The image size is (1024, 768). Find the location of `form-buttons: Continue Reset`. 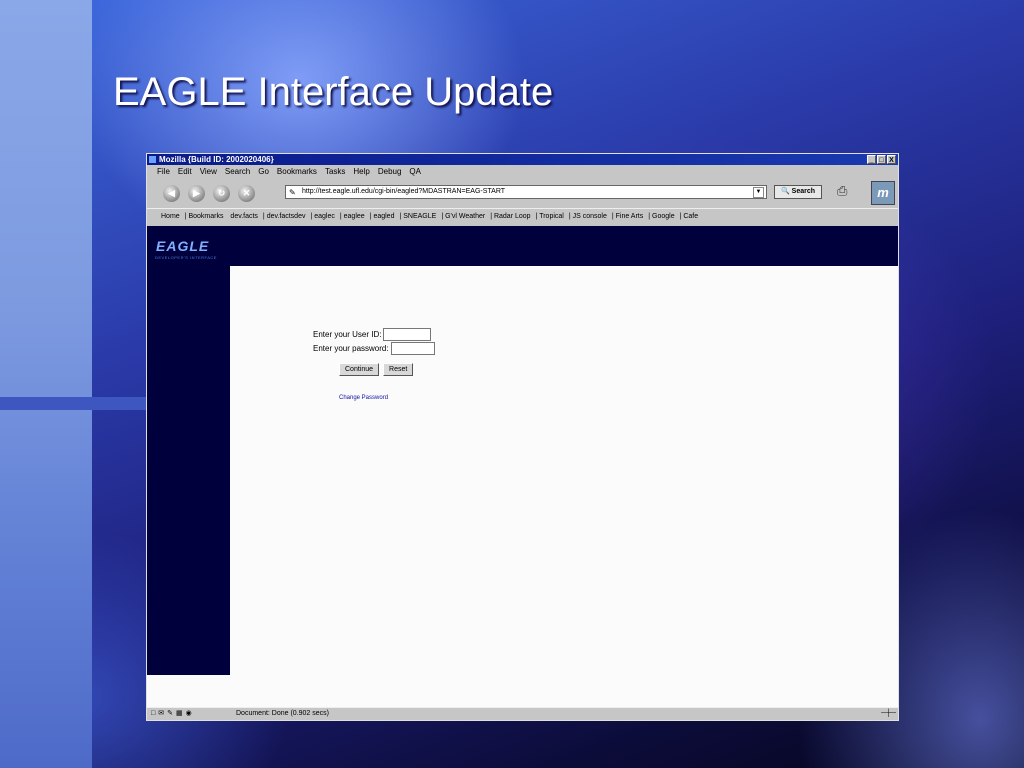

form-buttons: Continue Reset is located at coordinates (376, 369).